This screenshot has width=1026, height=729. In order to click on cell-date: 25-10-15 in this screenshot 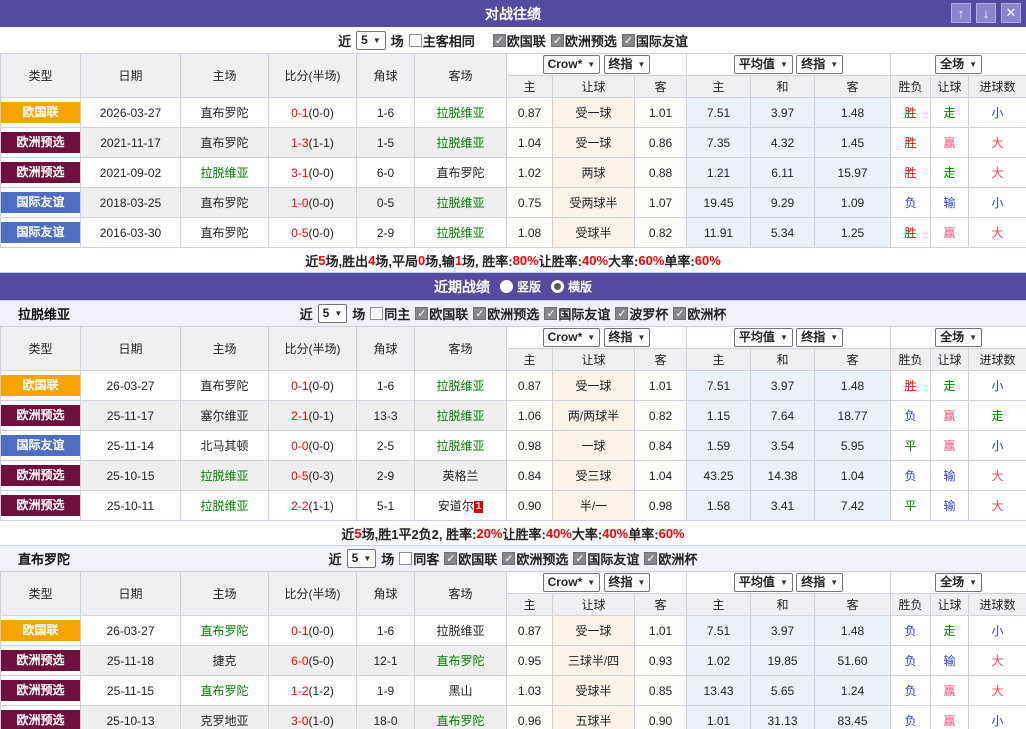, I will do `click(130, 475)`.